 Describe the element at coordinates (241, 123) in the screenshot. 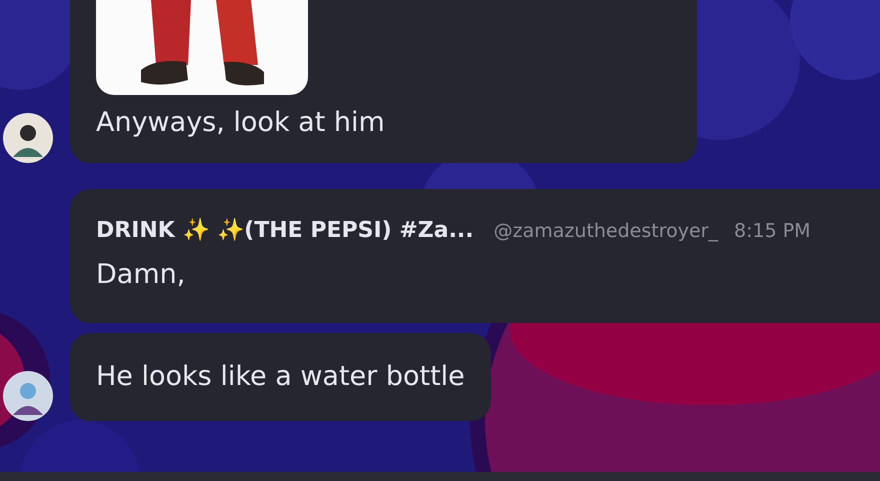

I see `message-text: Anyways, look at him` at that location.